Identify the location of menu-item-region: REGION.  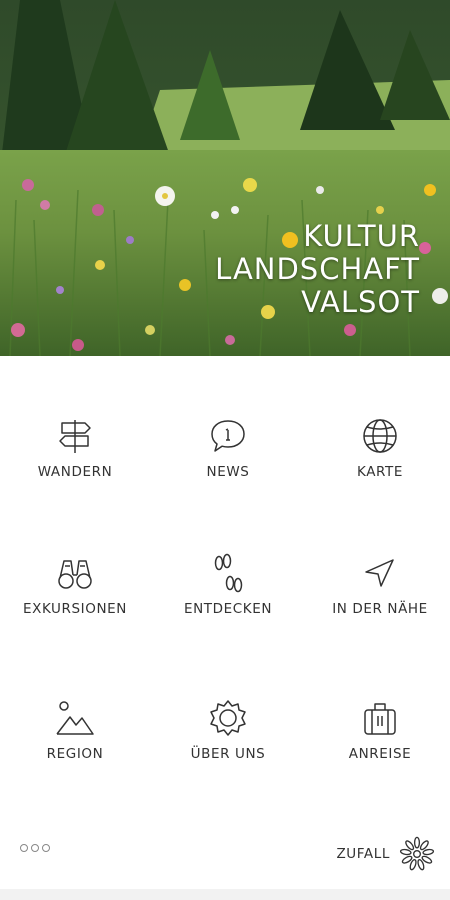
(75, 730).